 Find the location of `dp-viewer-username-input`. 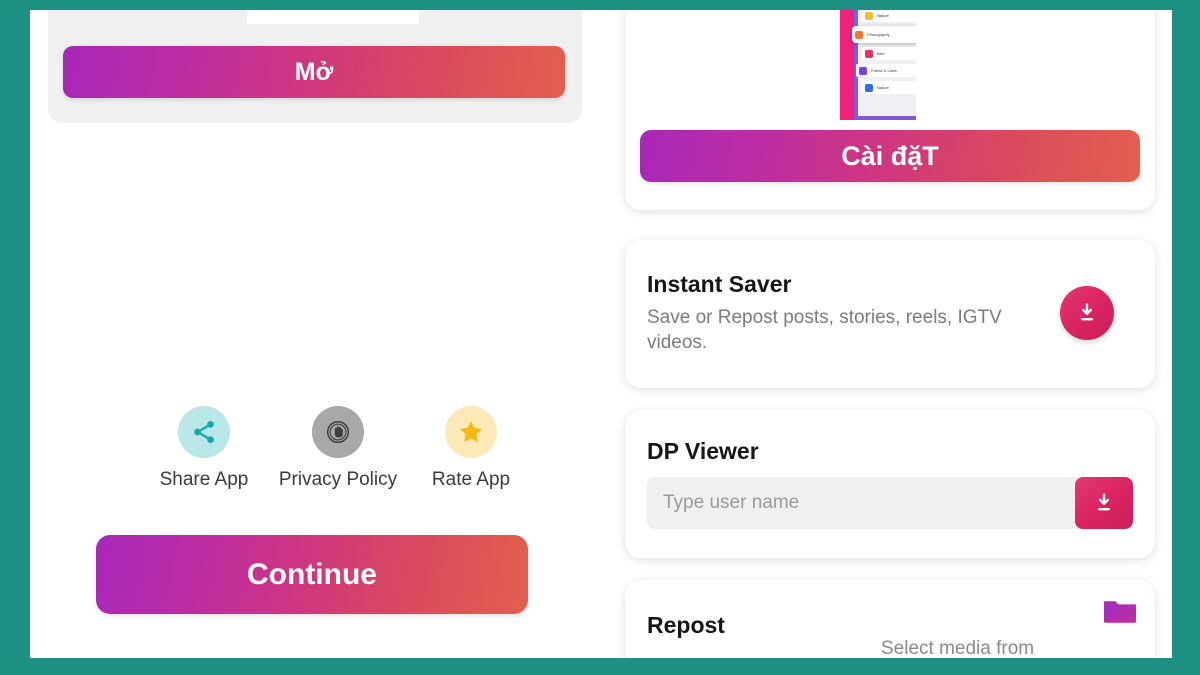

dp-viewer-username-input is located at coordinates (863, 503).